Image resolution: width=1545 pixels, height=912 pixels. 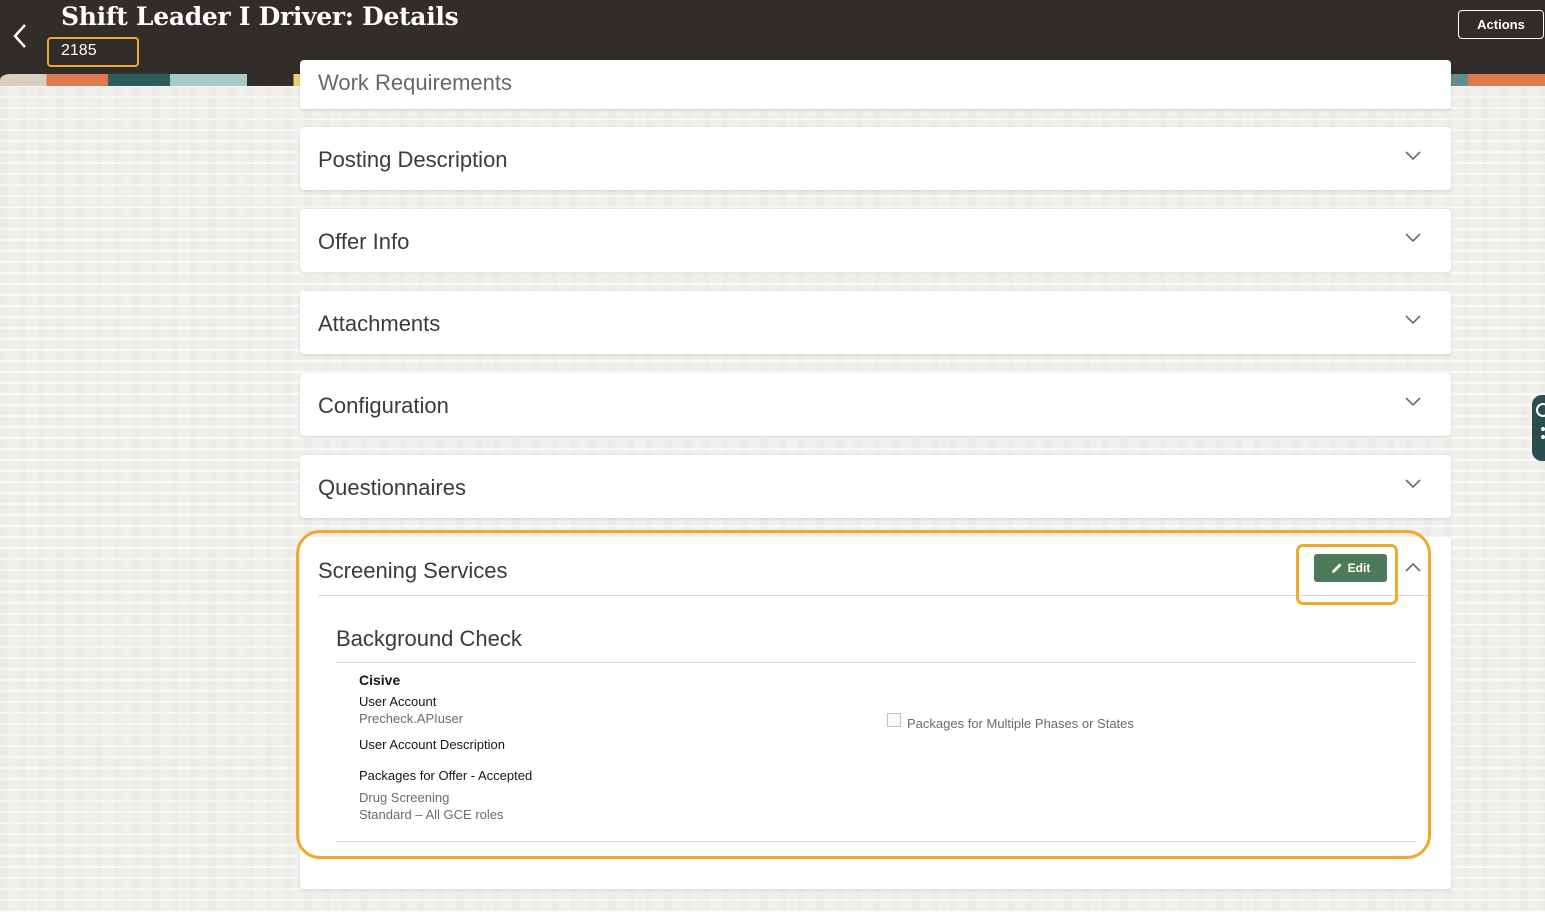 I want to click on pencil-icon, so click(x=1336, y=568).